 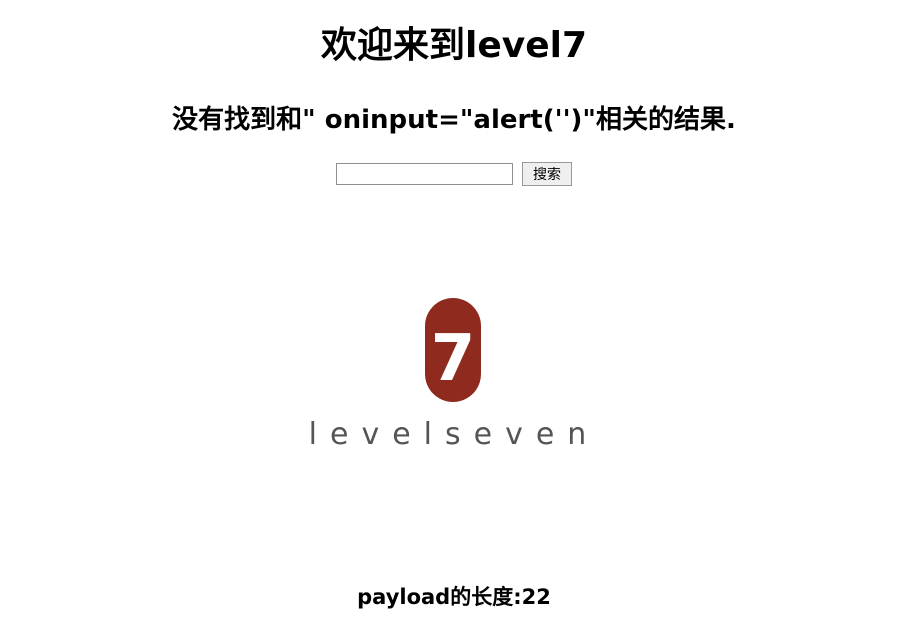 What do you see at coordinates (547, 174) in the screenshot?
I see `search-button: 搜索` at bounding box center [547, 174].